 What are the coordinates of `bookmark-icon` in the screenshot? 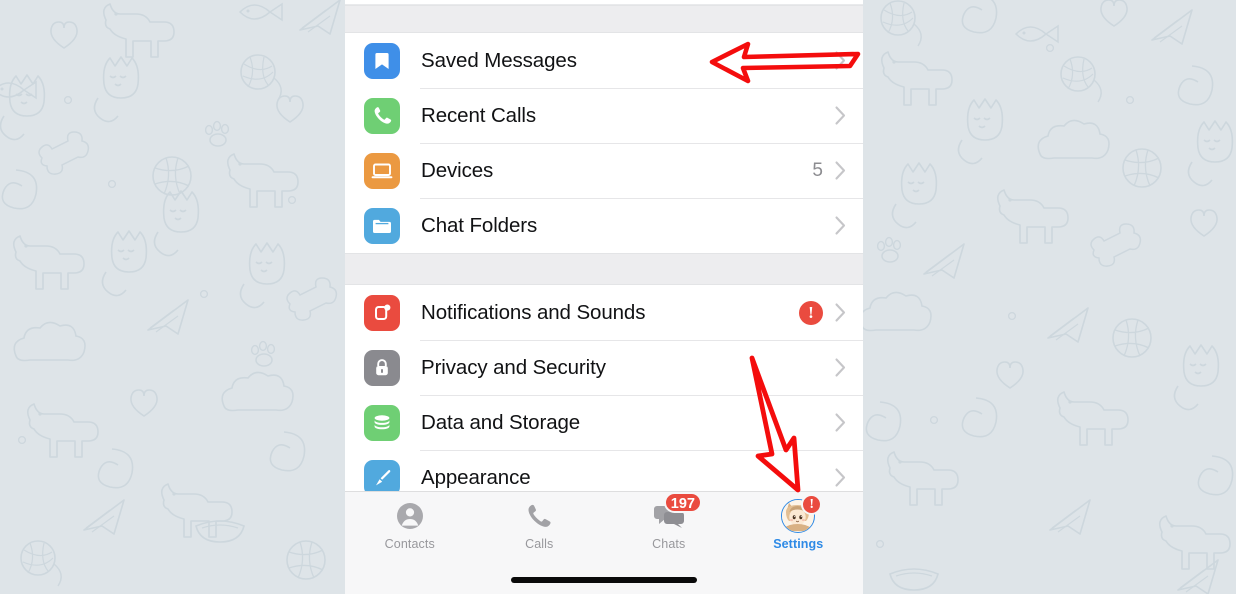 It's located at (382, 60).